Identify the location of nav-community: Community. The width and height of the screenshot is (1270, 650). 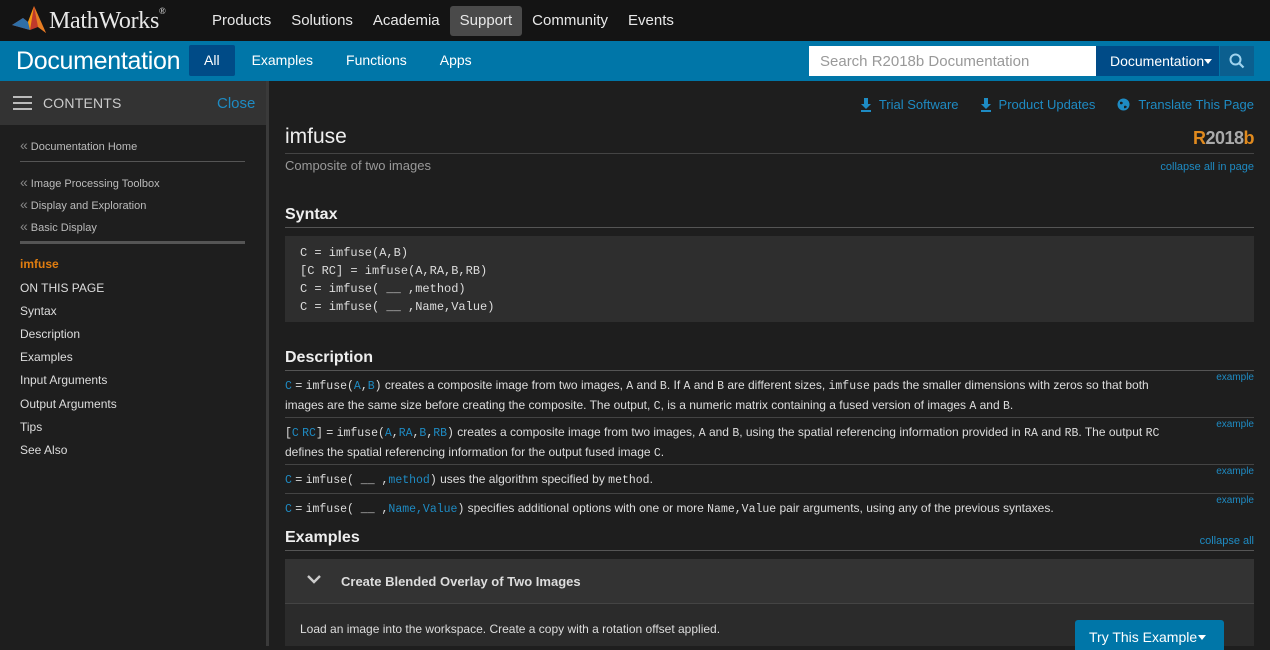
(570, 21).